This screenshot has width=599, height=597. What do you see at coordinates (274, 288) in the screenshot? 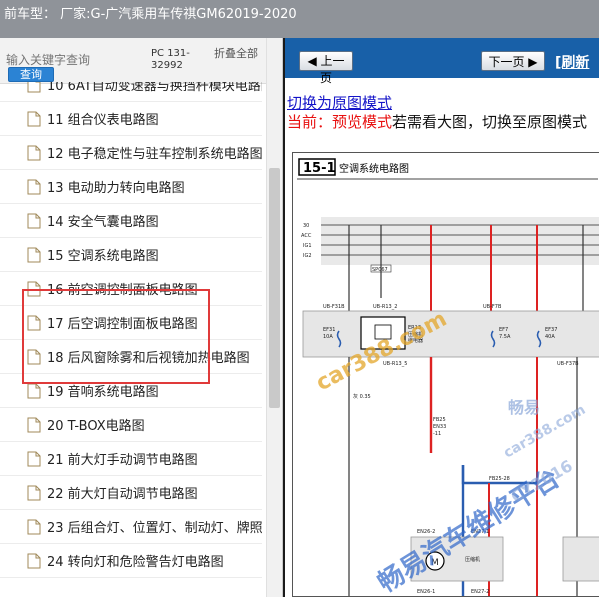
I see `scrollbar-thumb` at bounding box center [274, 288].